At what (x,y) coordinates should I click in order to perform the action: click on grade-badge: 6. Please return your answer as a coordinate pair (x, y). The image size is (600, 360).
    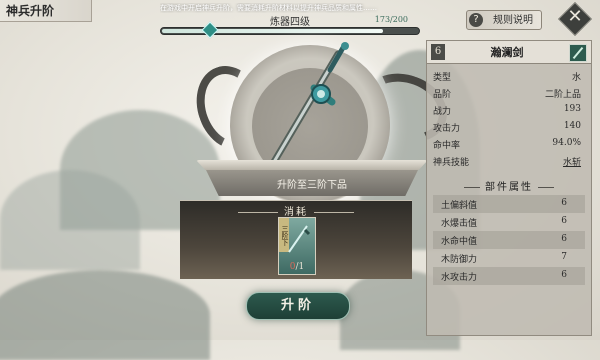
    Looking at the image, I should click on (438, 52).